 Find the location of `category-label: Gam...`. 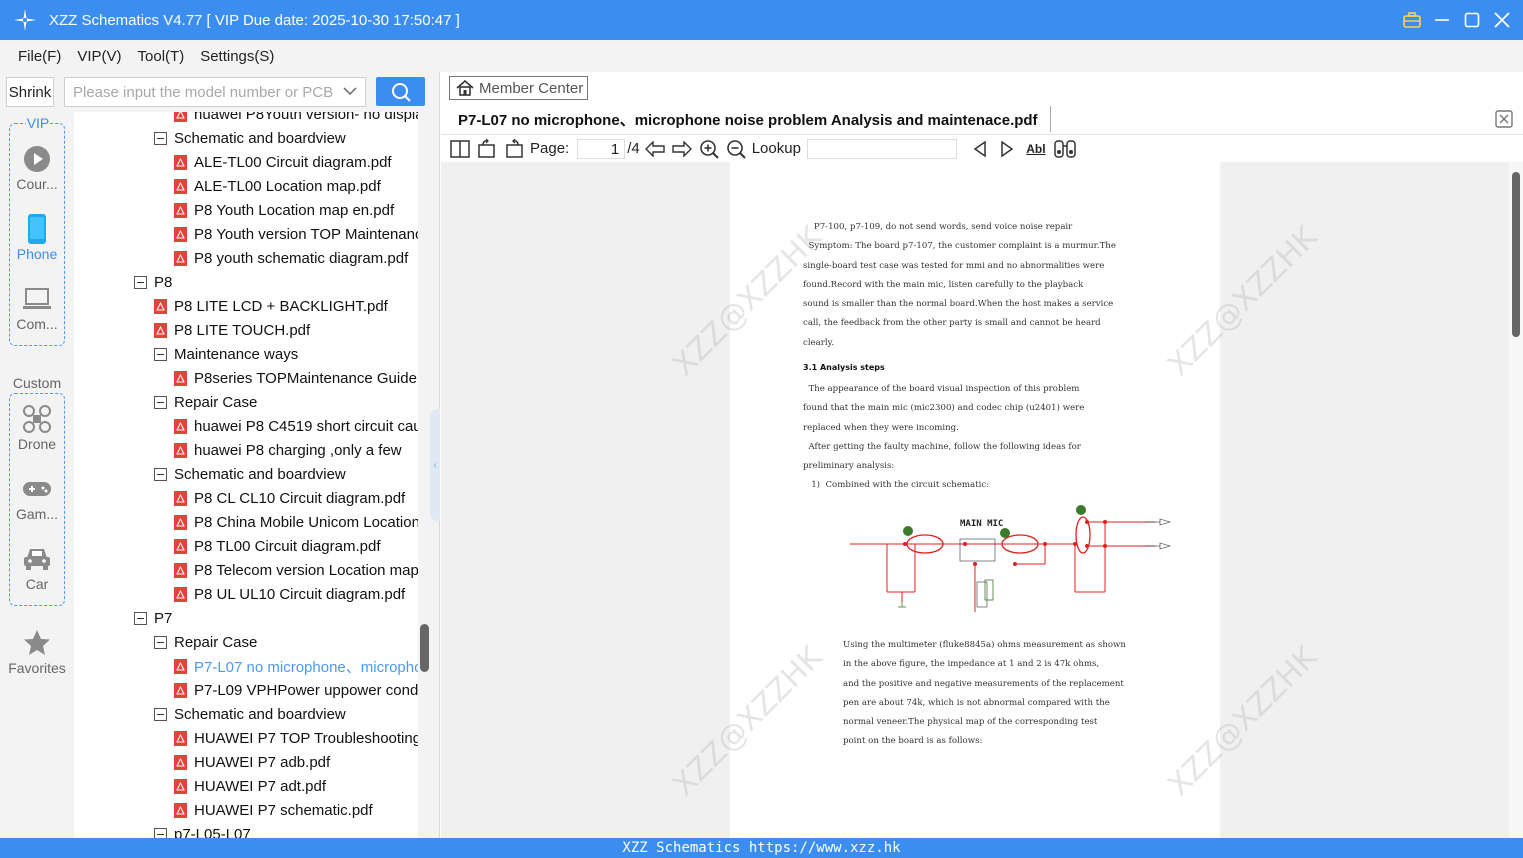

category-label: Gam... is located at coordinates (36, 514).